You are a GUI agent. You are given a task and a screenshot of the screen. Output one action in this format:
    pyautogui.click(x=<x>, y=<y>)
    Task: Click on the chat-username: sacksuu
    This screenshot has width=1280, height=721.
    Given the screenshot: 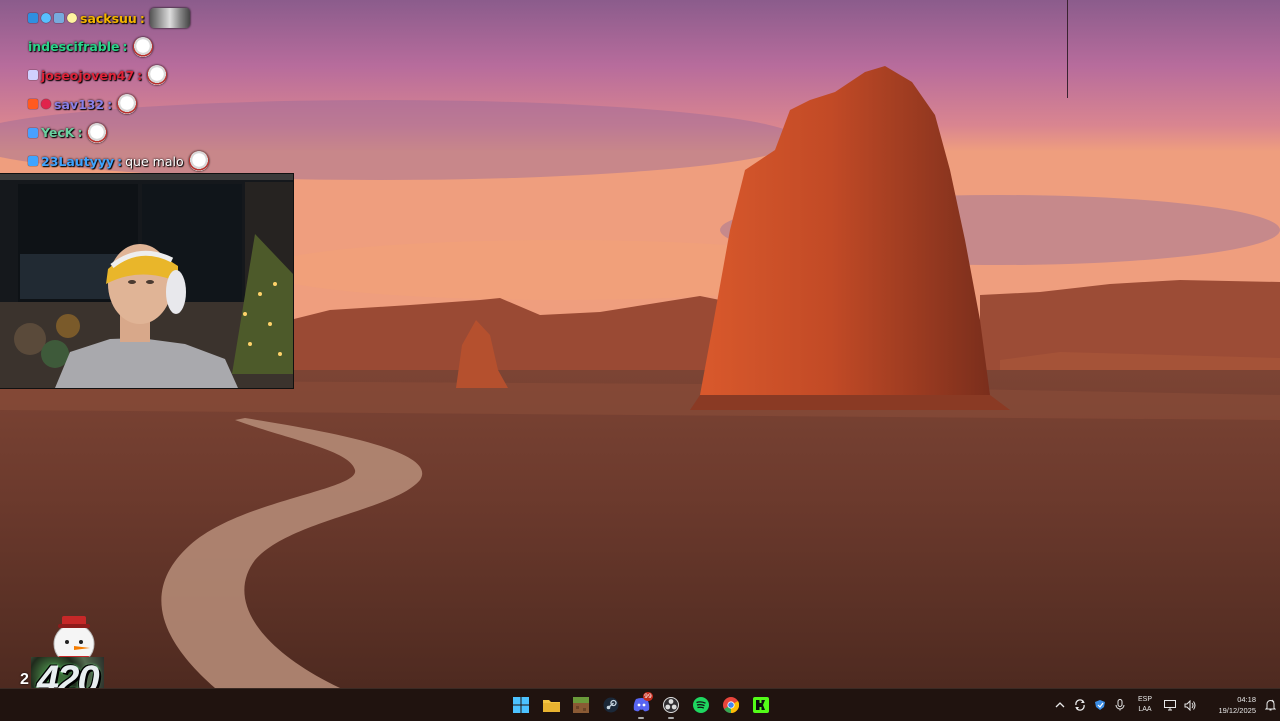 What is the action you would take?
    pyautogui.click(x=108, y=18)
    